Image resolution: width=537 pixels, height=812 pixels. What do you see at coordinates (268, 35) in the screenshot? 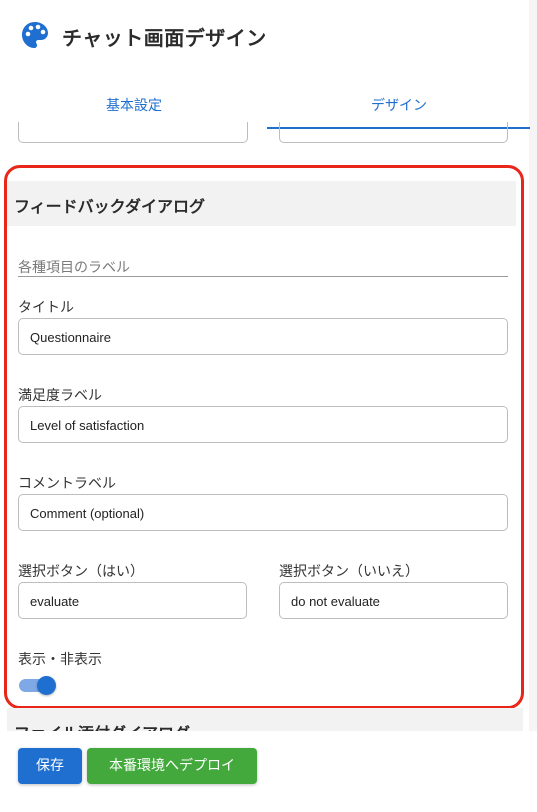
I see `page-header: チャット画面デザイン` at bounding box center [268, 35].